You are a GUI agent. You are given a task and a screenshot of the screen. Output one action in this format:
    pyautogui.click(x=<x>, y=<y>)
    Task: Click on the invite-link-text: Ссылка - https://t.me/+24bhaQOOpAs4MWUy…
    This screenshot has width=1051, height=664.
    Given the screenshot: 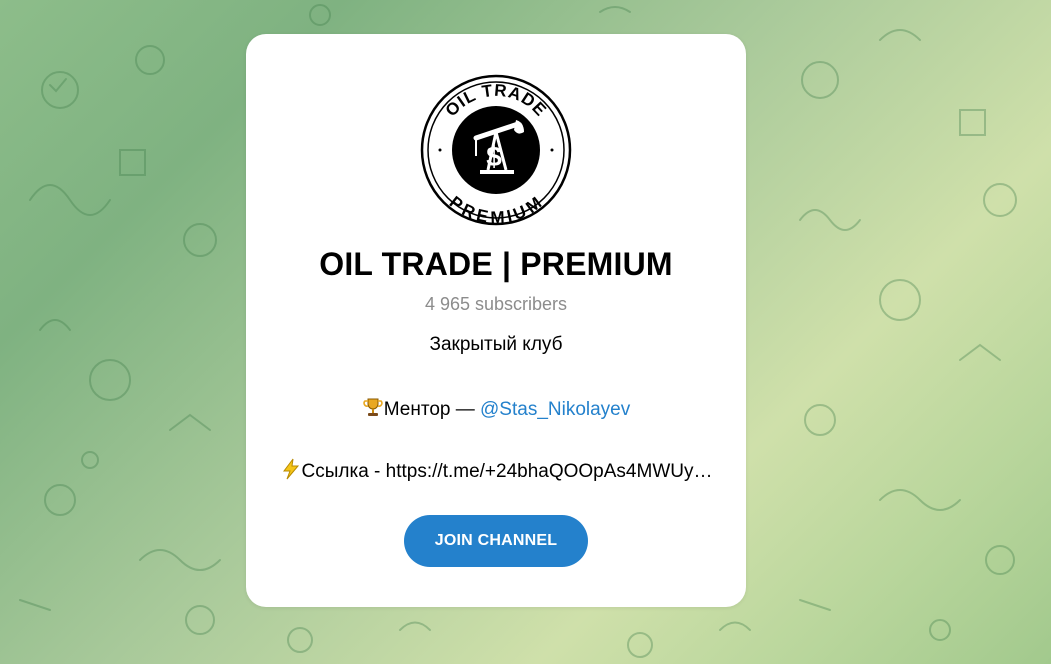 What is the action you would take?
    pyautogui.click(x=507, y=471)
    